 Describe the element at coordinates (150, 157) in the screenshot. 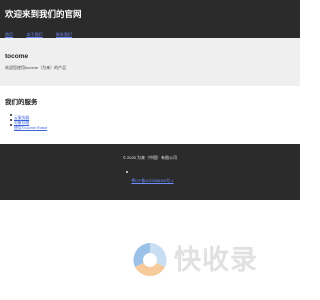

I see `copyright-text: © 2025 为来（中国）有限公司` at that location.